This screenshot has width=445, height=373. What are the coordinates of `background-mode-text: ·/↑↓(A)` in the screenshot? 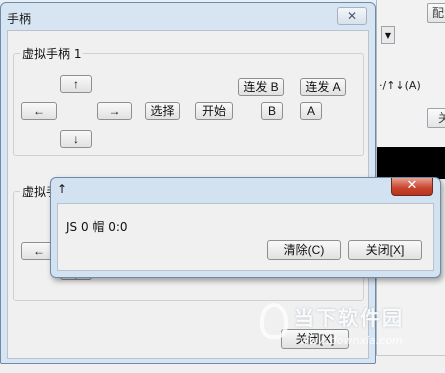 It's located at (400, 85).